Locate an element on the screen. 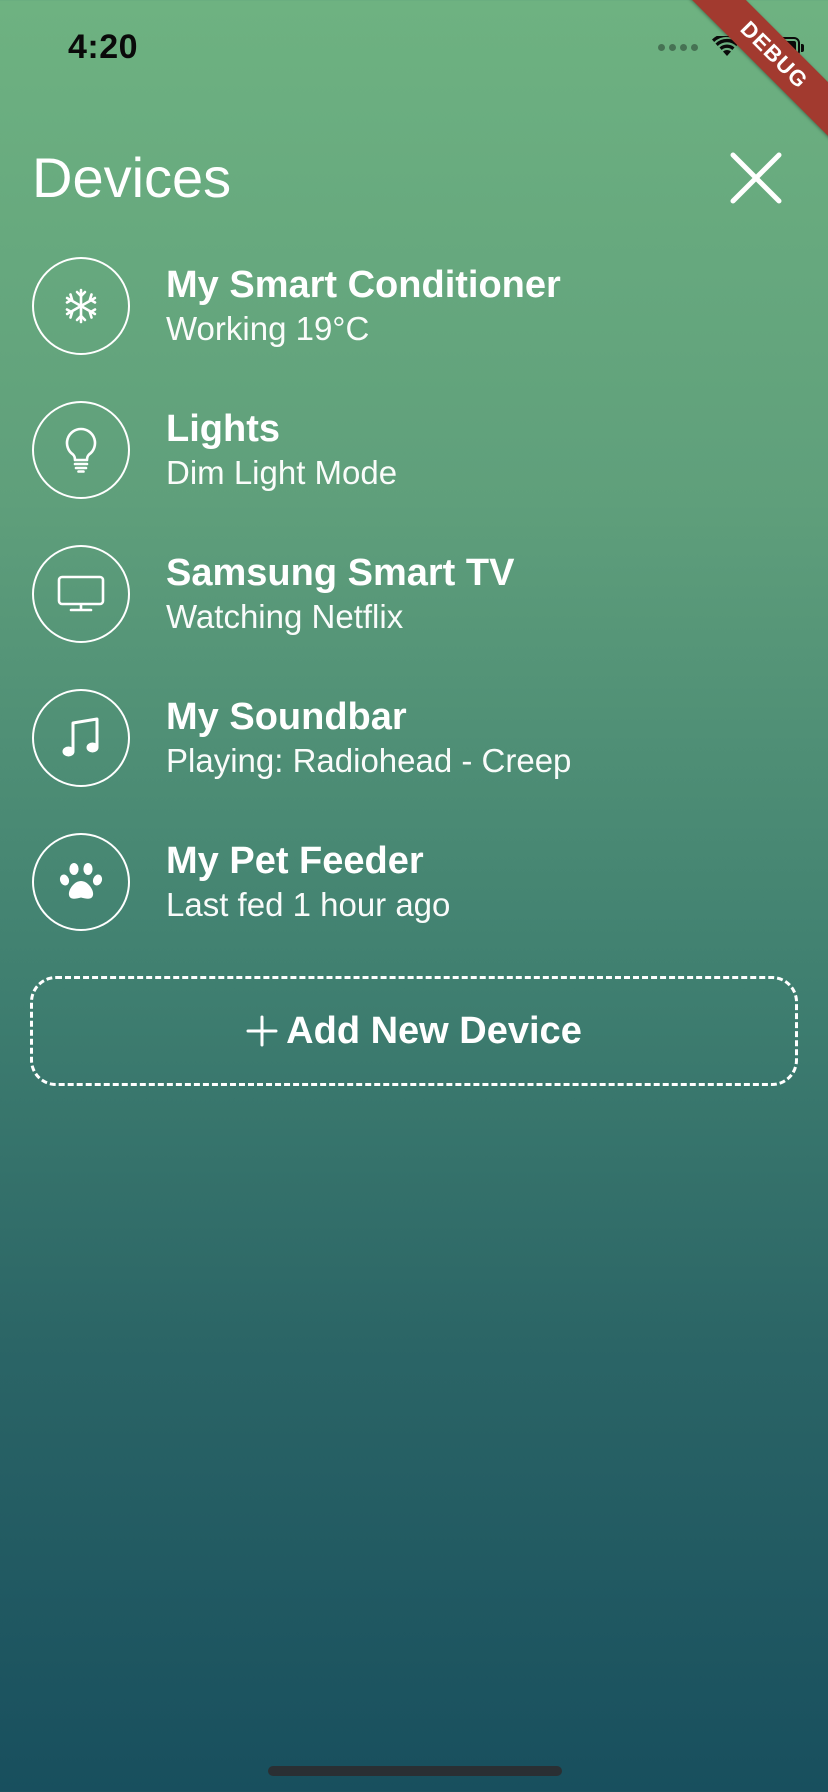  device-status: Last fed 1 hour ago is located at coordinates (308, 904).